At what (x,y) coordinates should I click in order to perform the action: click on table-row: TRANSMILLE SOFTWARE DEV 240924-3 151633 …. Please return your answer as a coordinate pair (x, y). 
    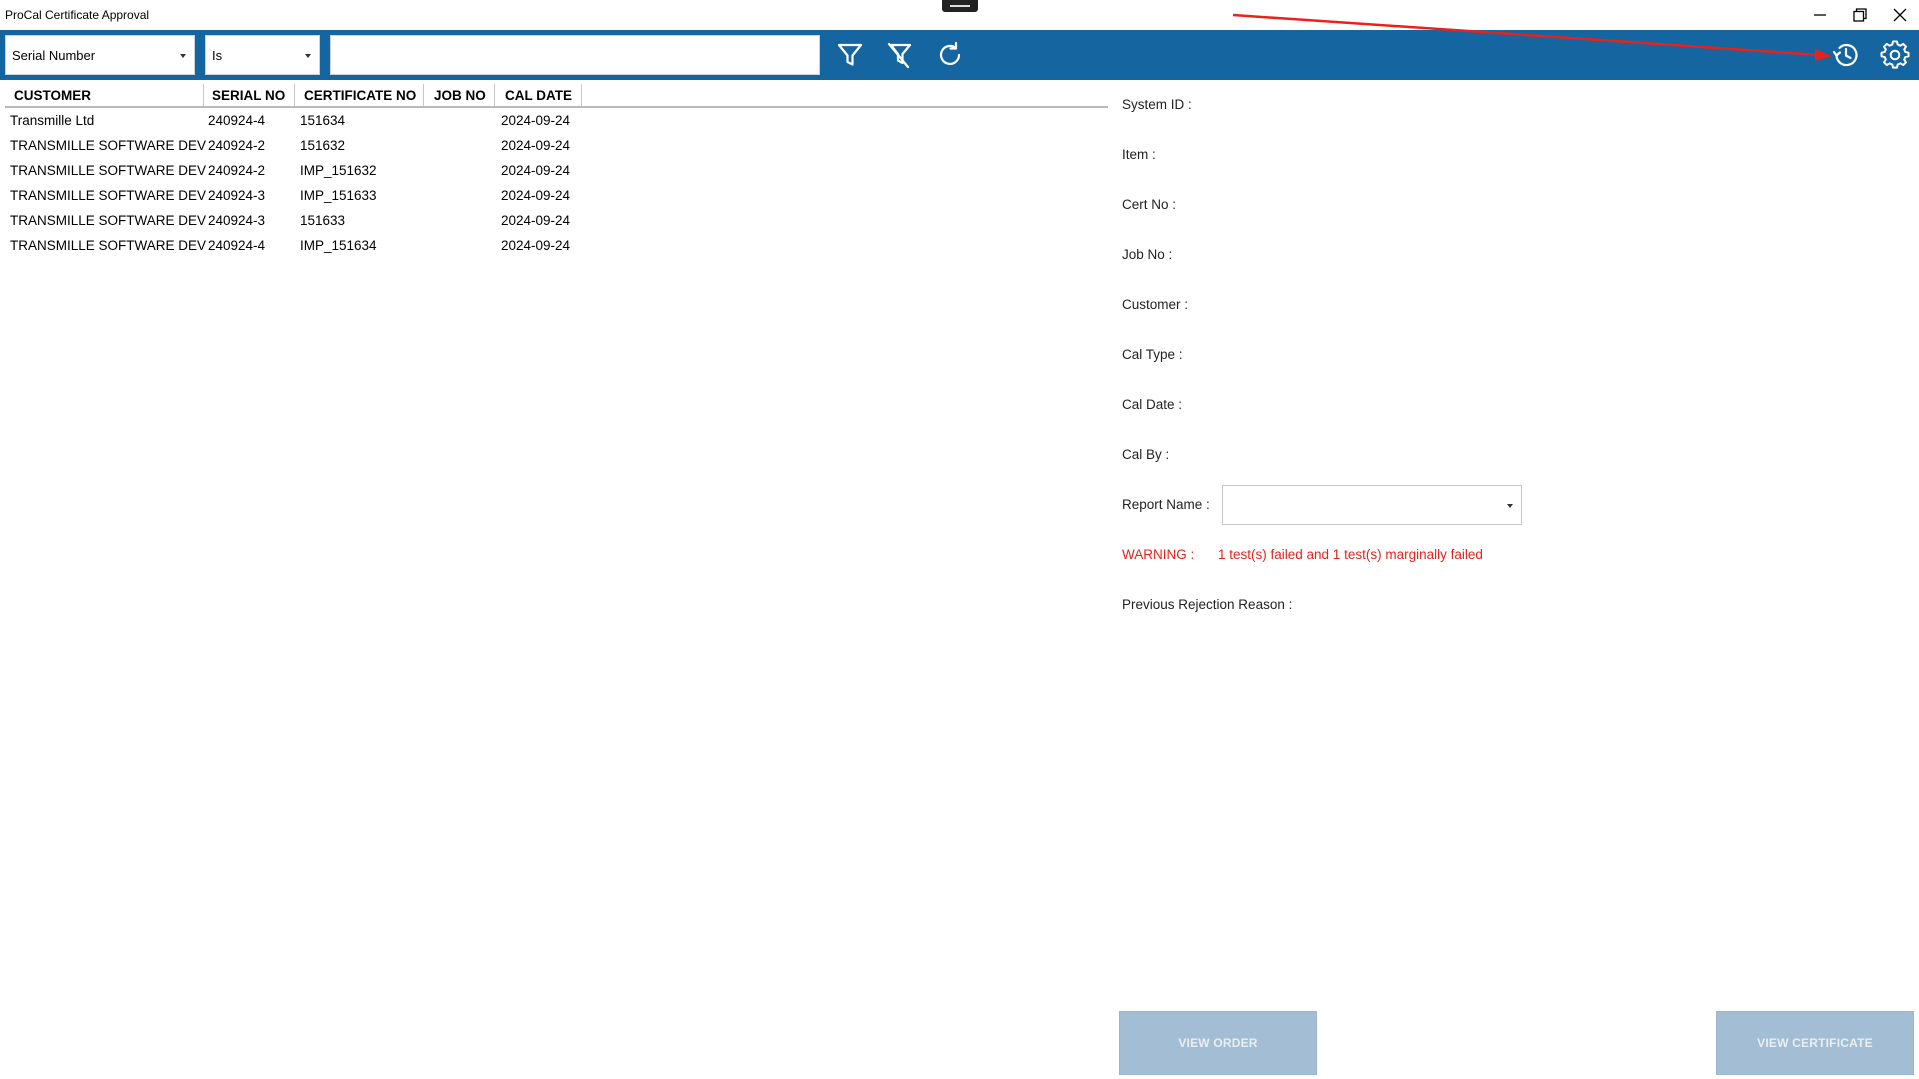
    Looking at the image, I should click on (556, 220).